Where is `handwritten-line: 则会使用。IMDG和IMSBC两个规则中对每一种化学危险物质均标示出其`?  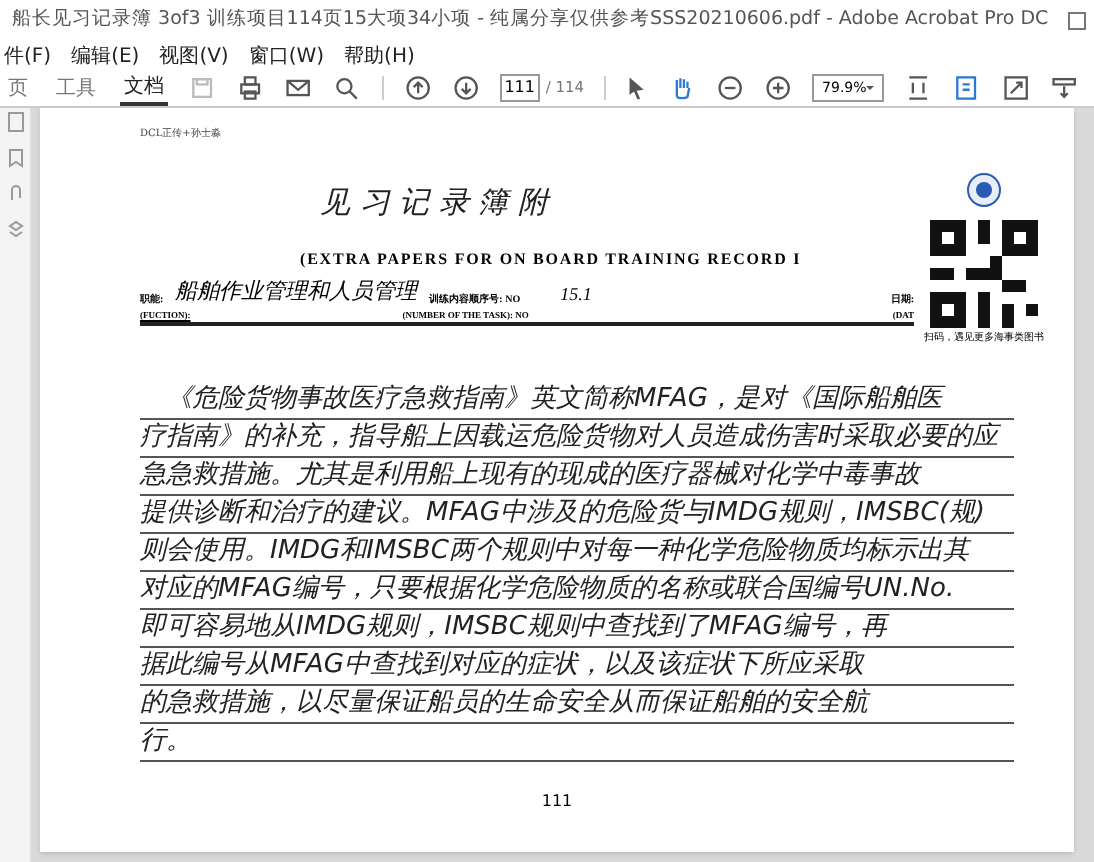 handwritten-line: 则会使用。IMDG和IMSBC两个规则中对每一种化学危险物质均标示出其 is located at coordinates (577, 553).